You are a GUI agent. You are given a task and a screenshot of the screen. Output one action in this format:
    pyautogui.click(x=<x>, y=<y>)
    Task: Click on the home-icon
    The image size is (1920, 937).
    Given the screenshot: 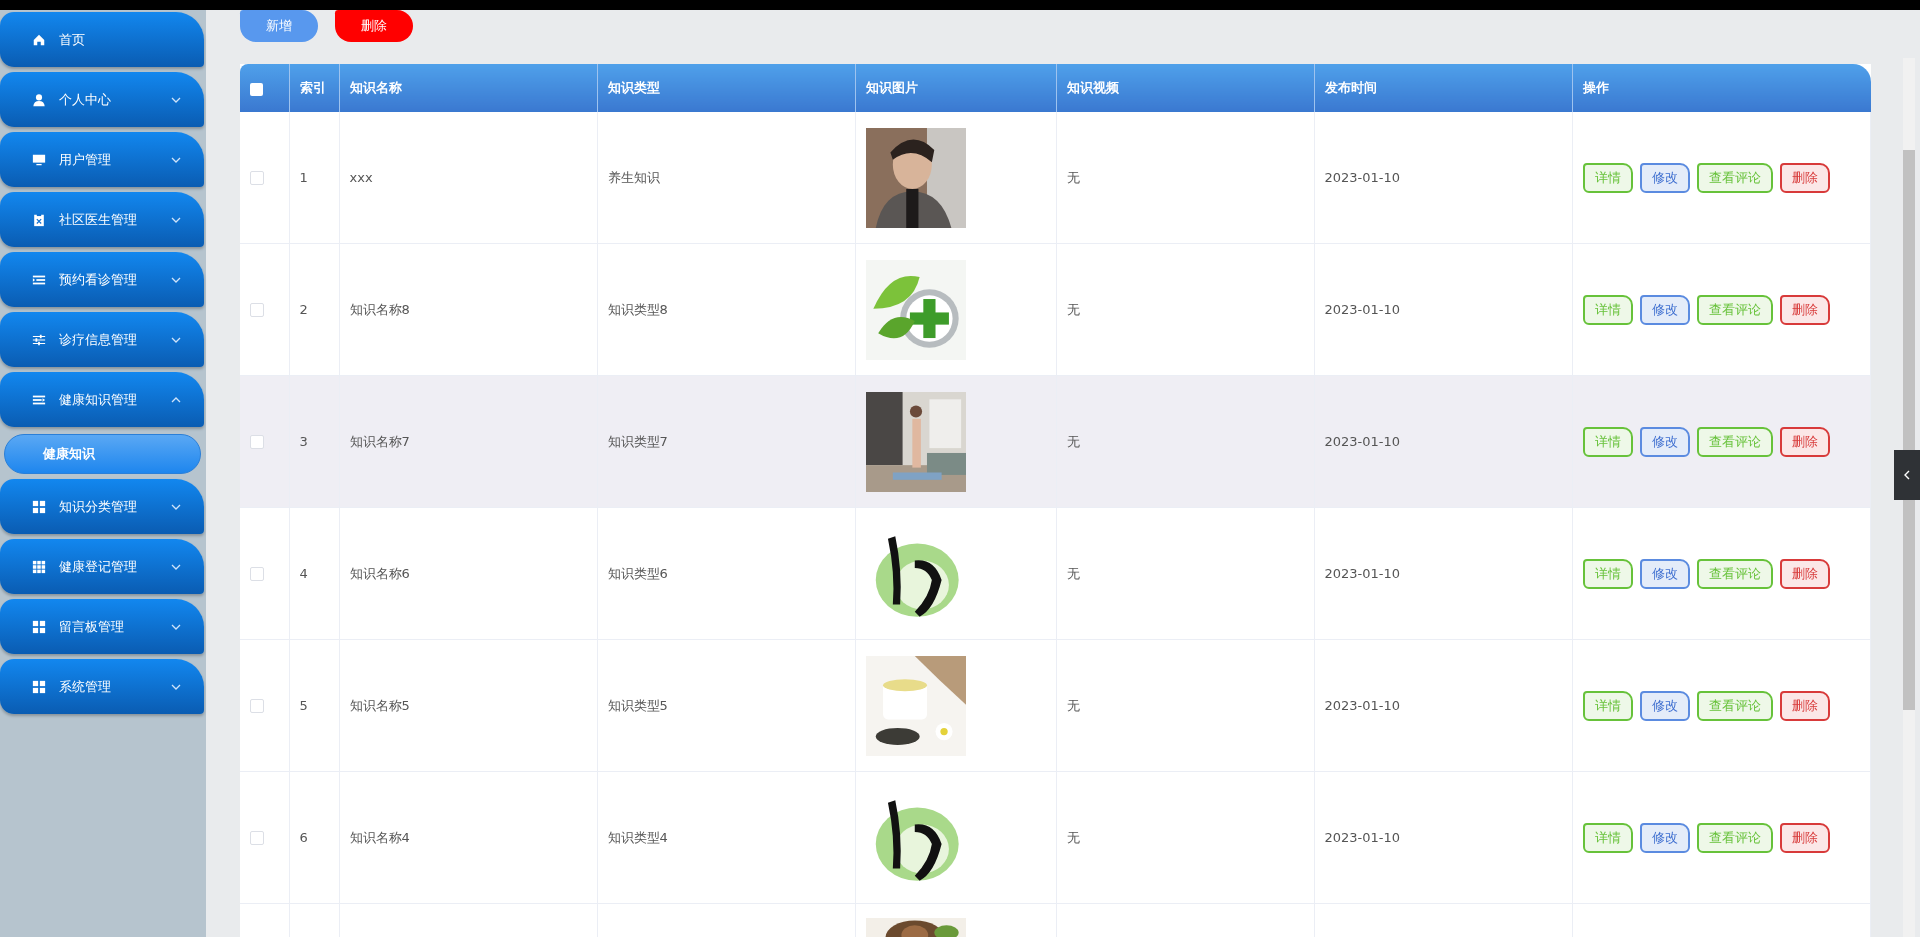 What is the action you would take?
    pyautogui.click(x=39, y=39)
    